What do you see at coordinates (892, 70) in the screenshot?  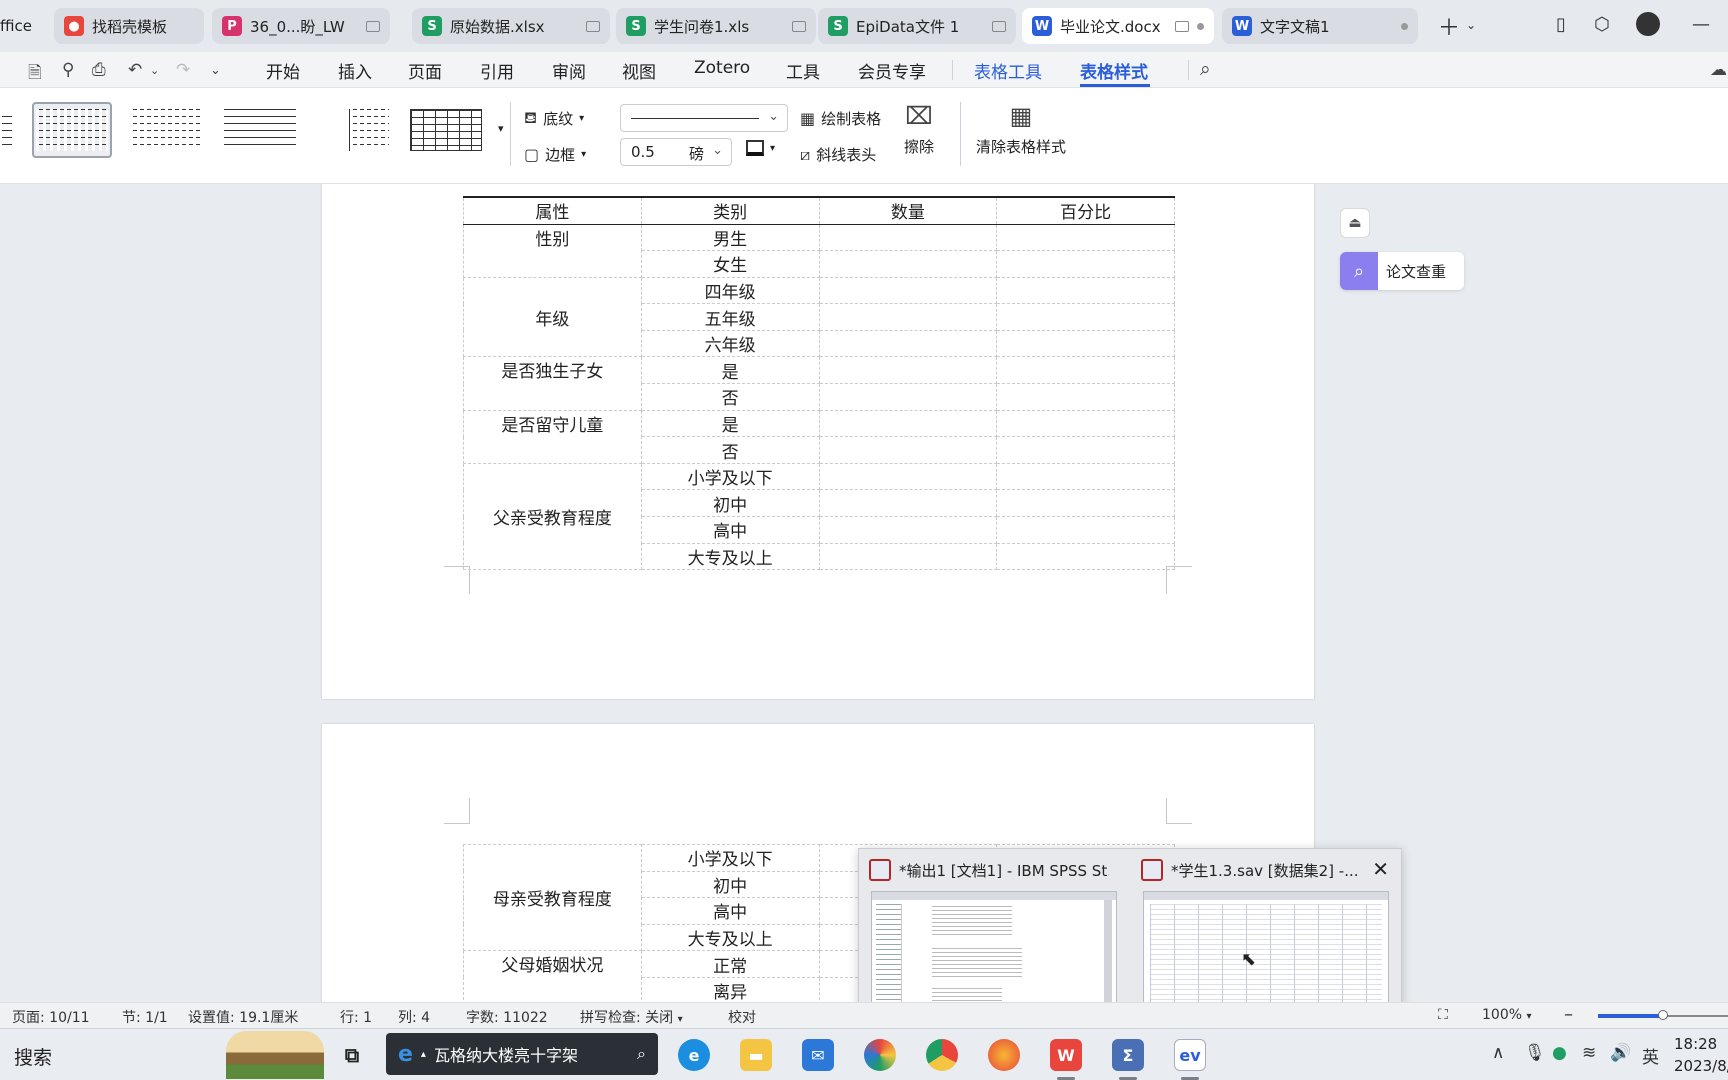 I see `menu-membership: 会员专享` at bounding box center [892, 70].